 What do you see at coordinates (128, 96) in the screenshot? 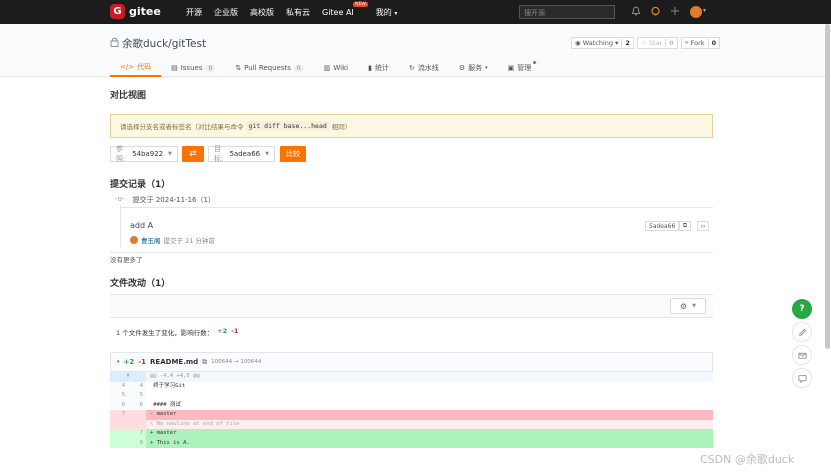
I see `page-title: 对比视图` at bounding box center [128, 96].